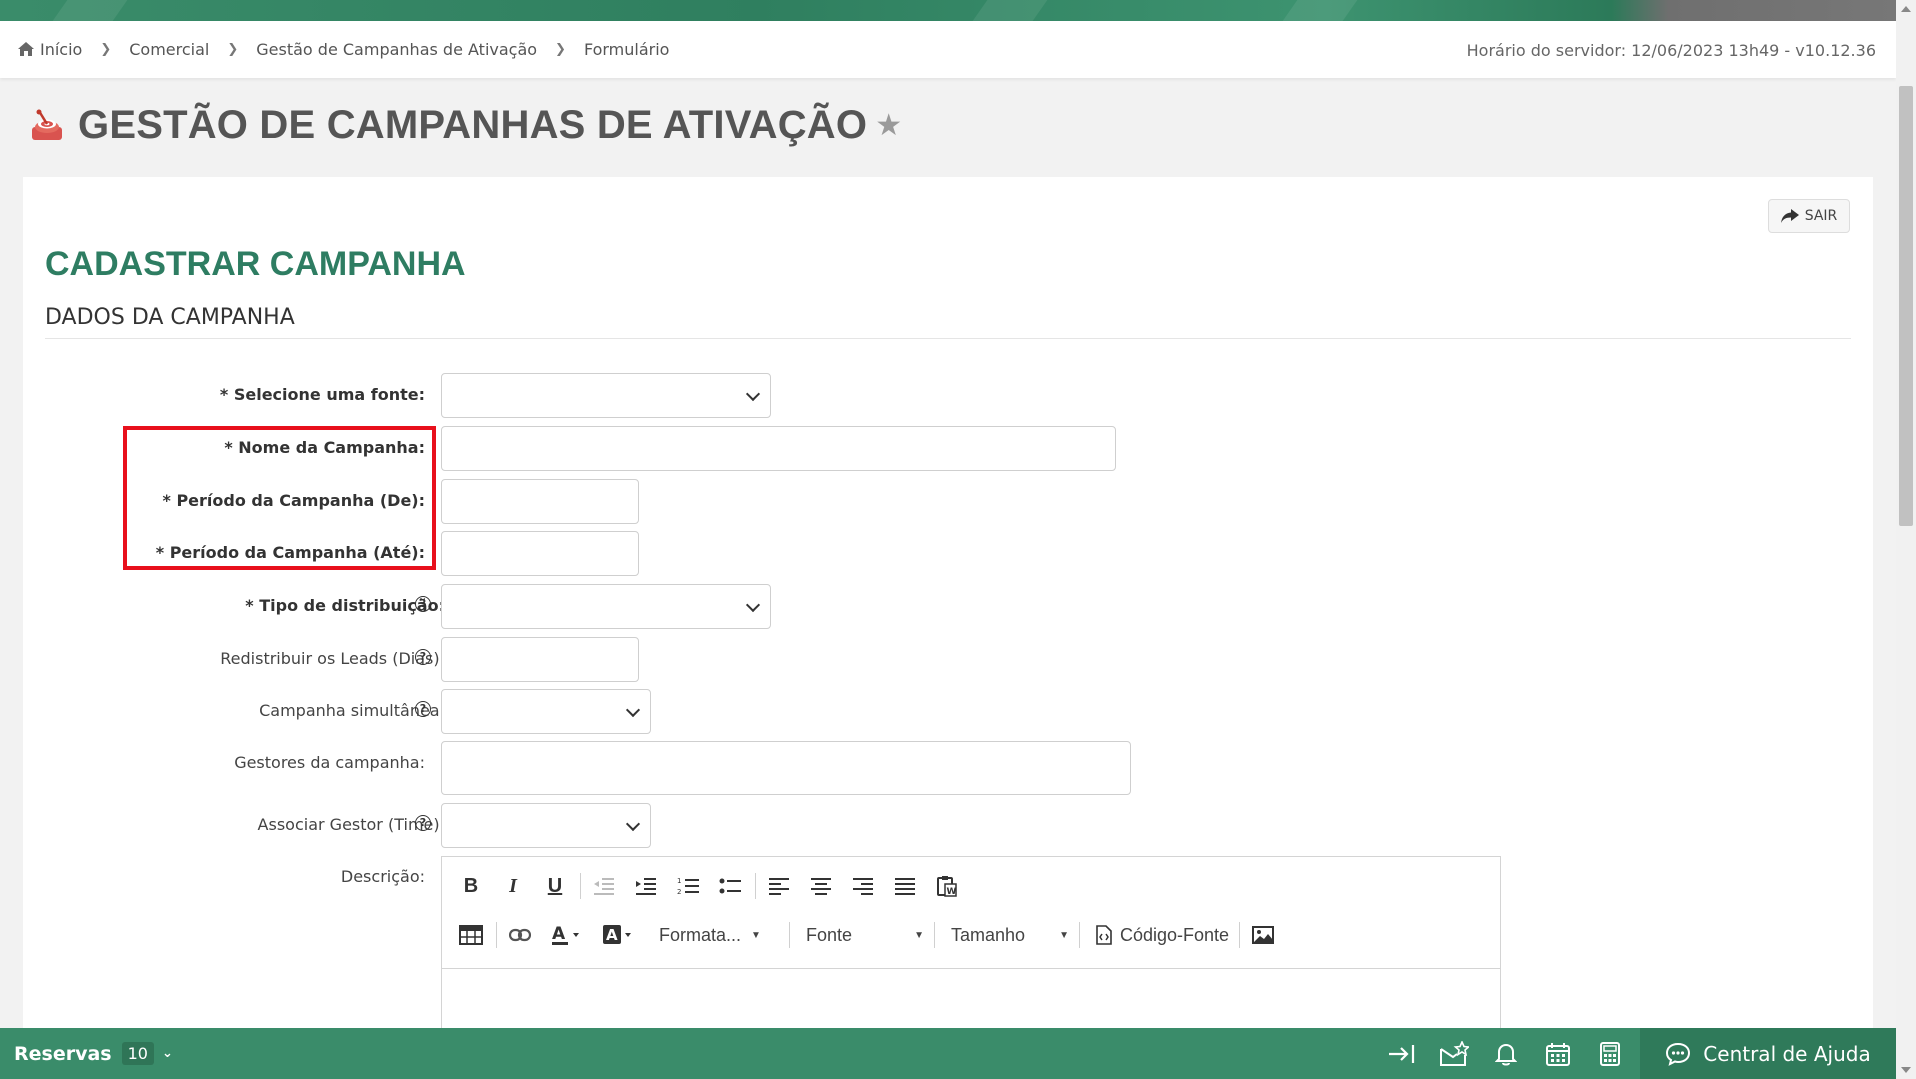 The image size is (1916, 1079). What do you see at coordinates (821, 886) in the screenshot?
I see `align-center-icon` at bounding box center [821, 886].